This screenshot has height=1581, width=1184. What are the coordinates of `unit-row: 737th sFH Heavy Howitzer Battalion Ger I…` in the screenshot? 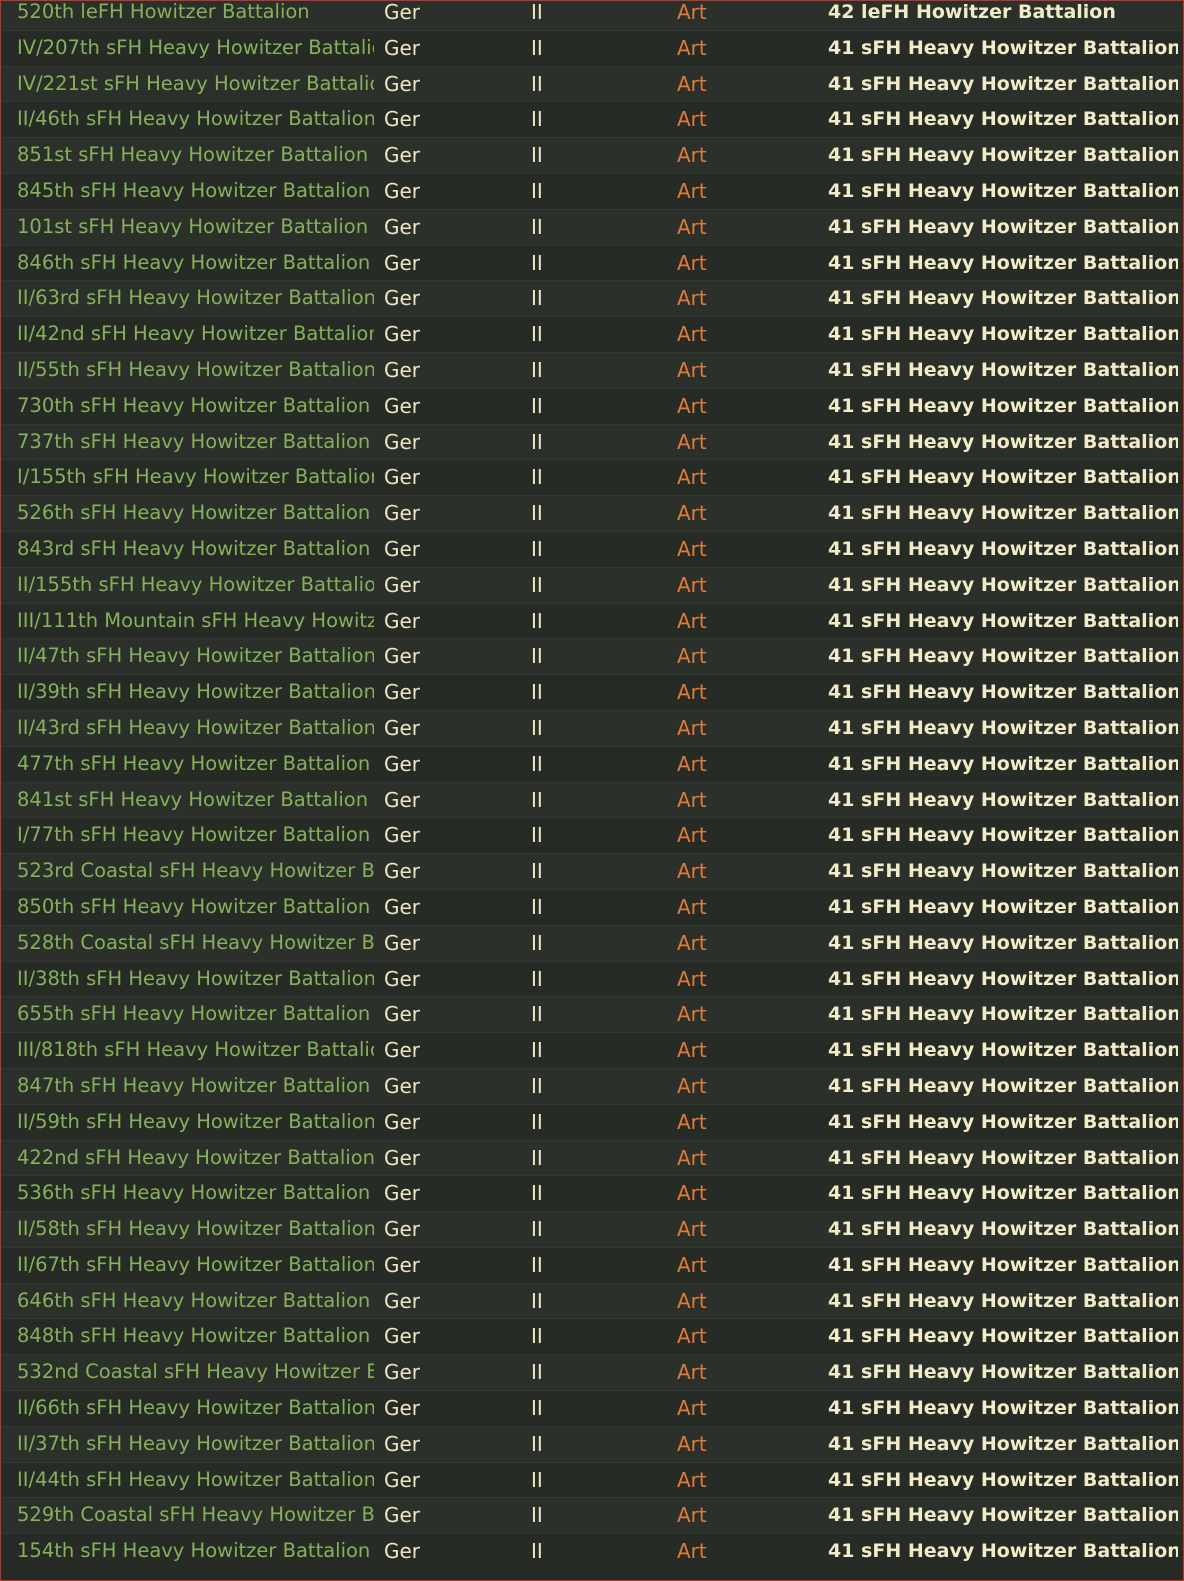 It's located at (592, 441).